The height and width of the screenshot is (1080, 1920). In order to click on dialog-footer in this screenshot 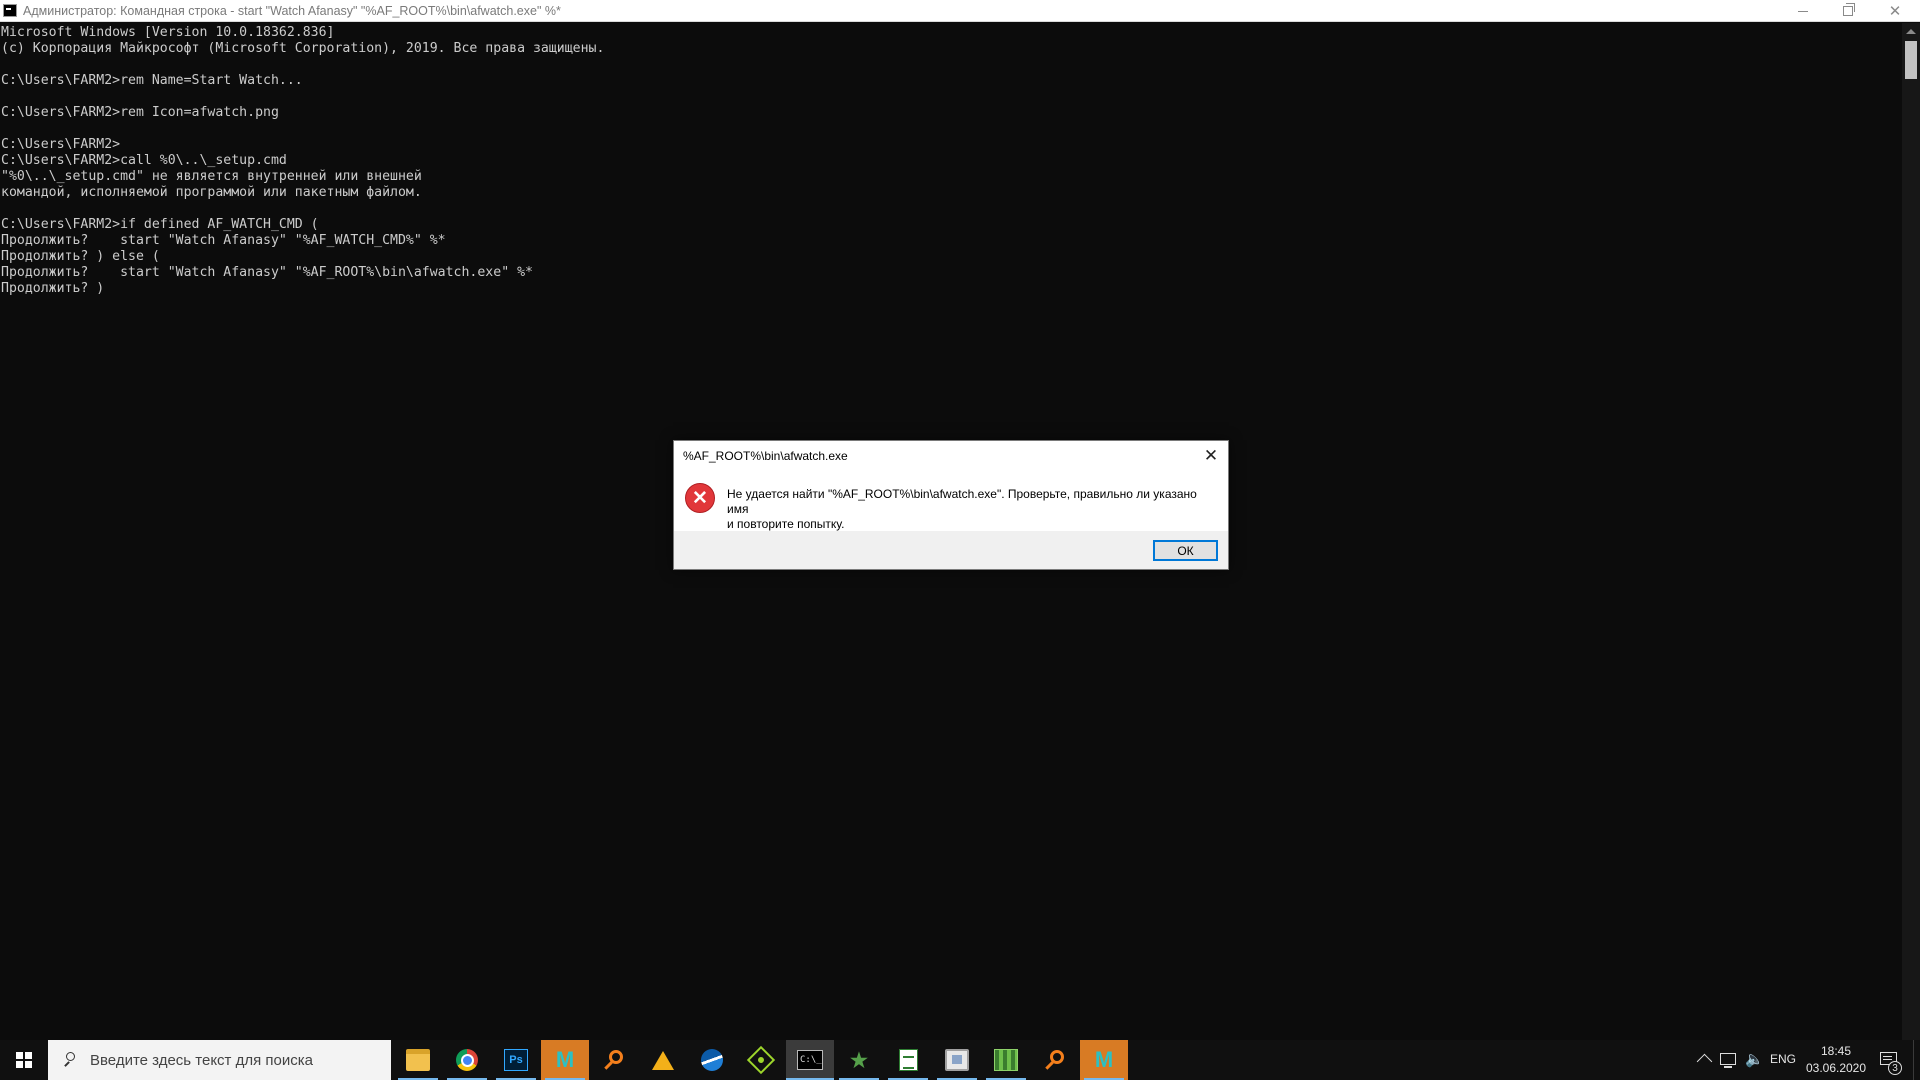, I will do `click(951, 550)`.